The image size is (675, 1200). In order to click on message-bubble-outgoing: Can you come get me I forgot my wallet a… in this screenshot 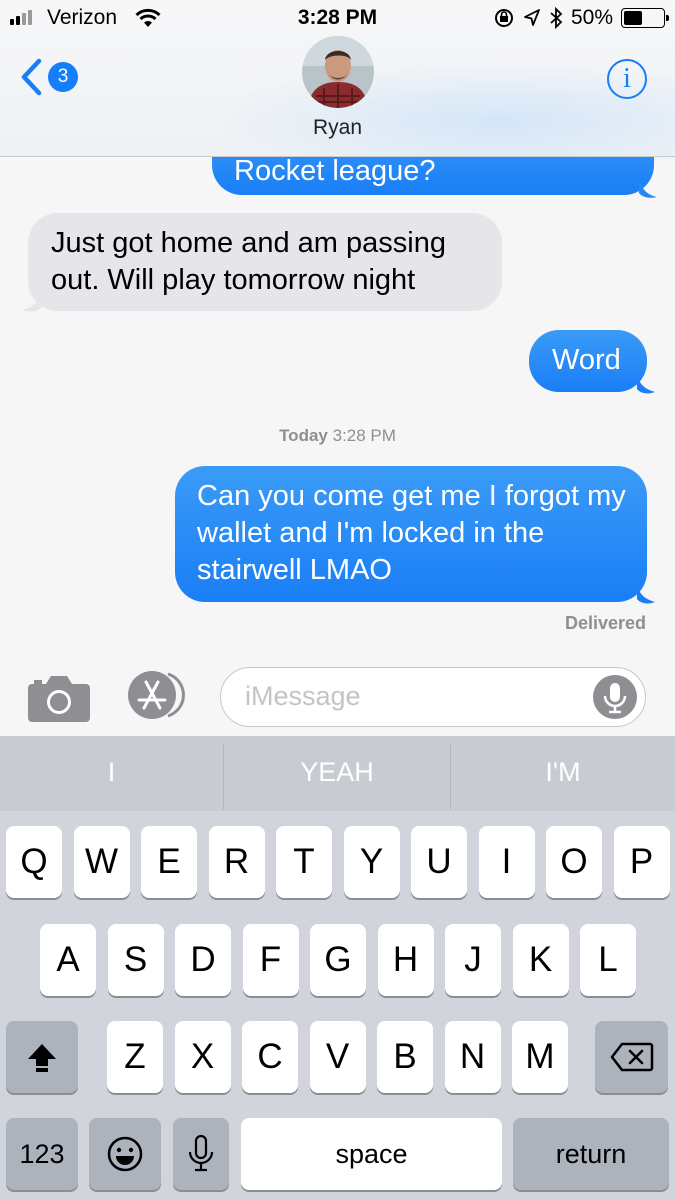, I will do `click(411, 534)`.